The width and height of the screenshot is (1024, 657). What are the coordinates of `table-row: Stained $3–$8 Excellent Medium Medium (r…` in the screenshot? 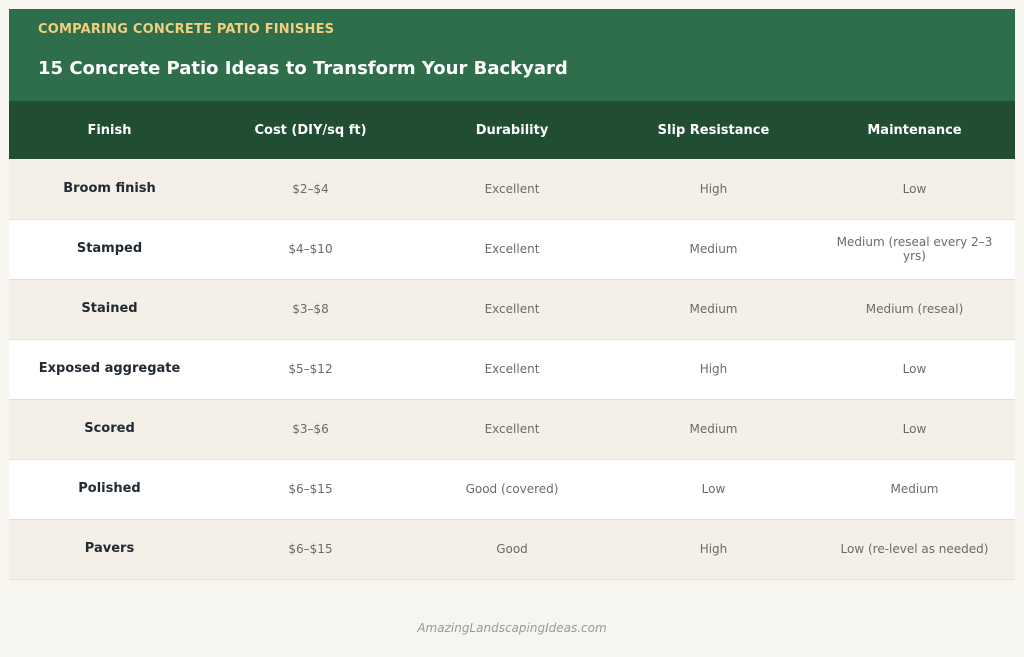 It's located at (512, 309).